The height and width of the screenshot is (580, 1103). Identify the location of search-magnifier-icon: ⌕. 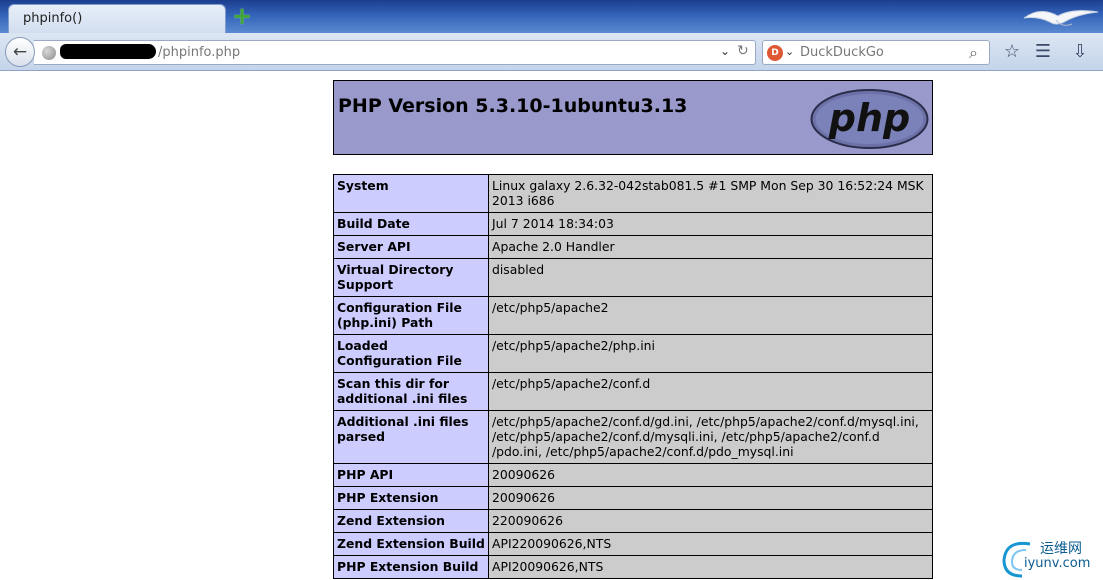
(973, 53).